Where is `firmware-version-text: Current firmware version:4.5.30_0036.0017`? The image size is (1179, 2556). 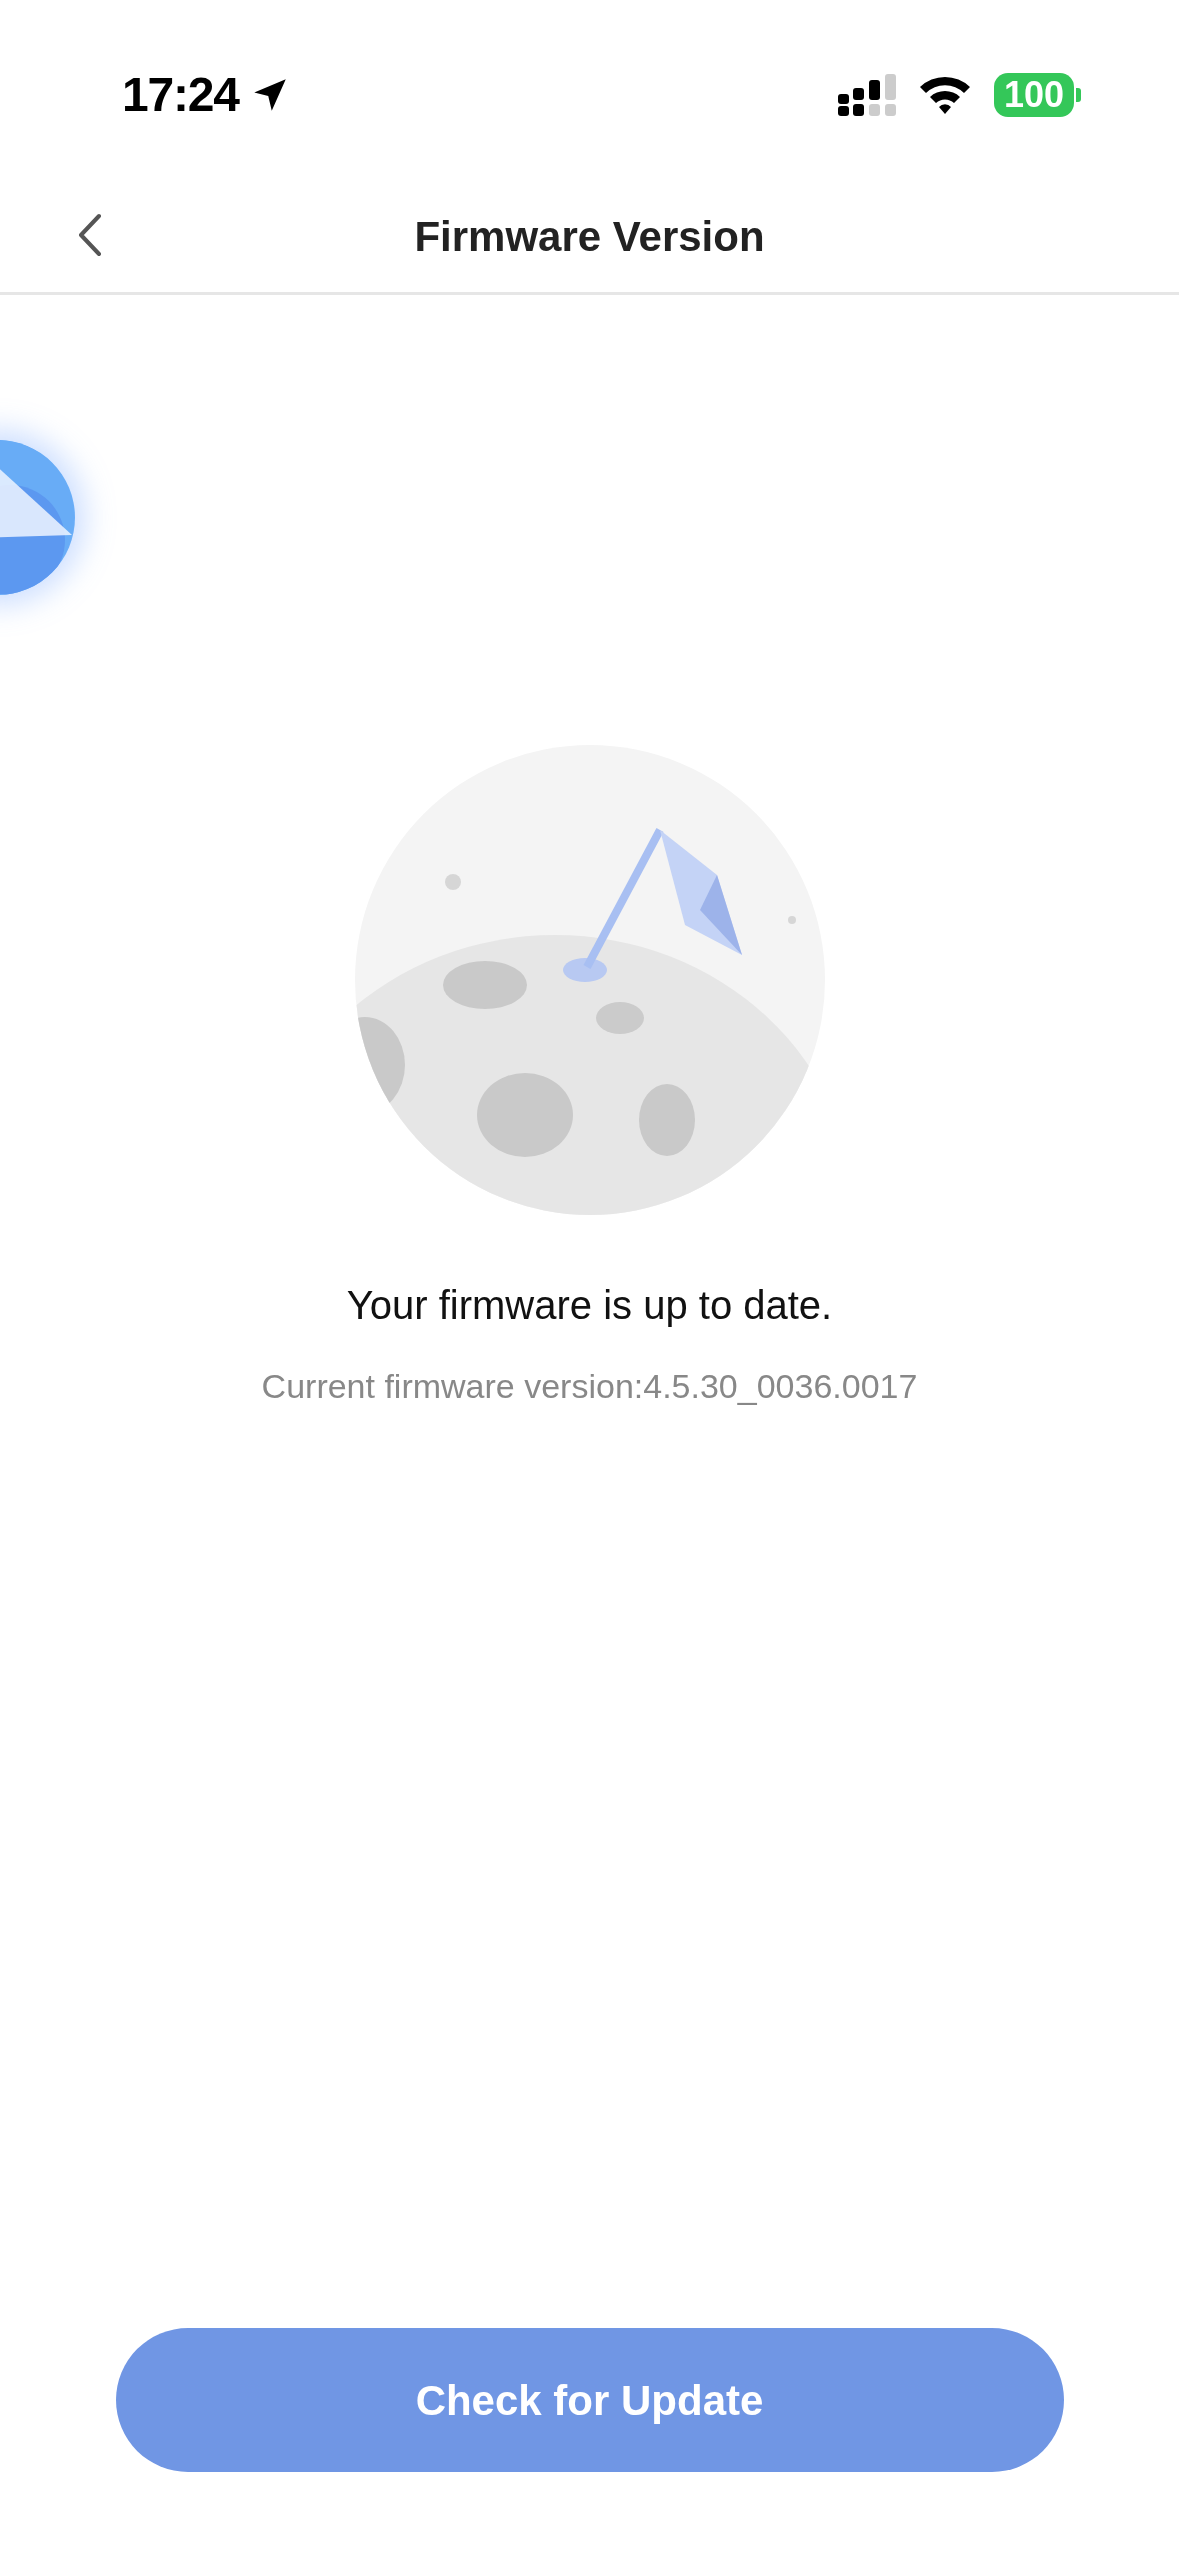
firmware-version-text: Current firmware version:4.5.30_0036.0017 is located at coordinates (589, 1386).